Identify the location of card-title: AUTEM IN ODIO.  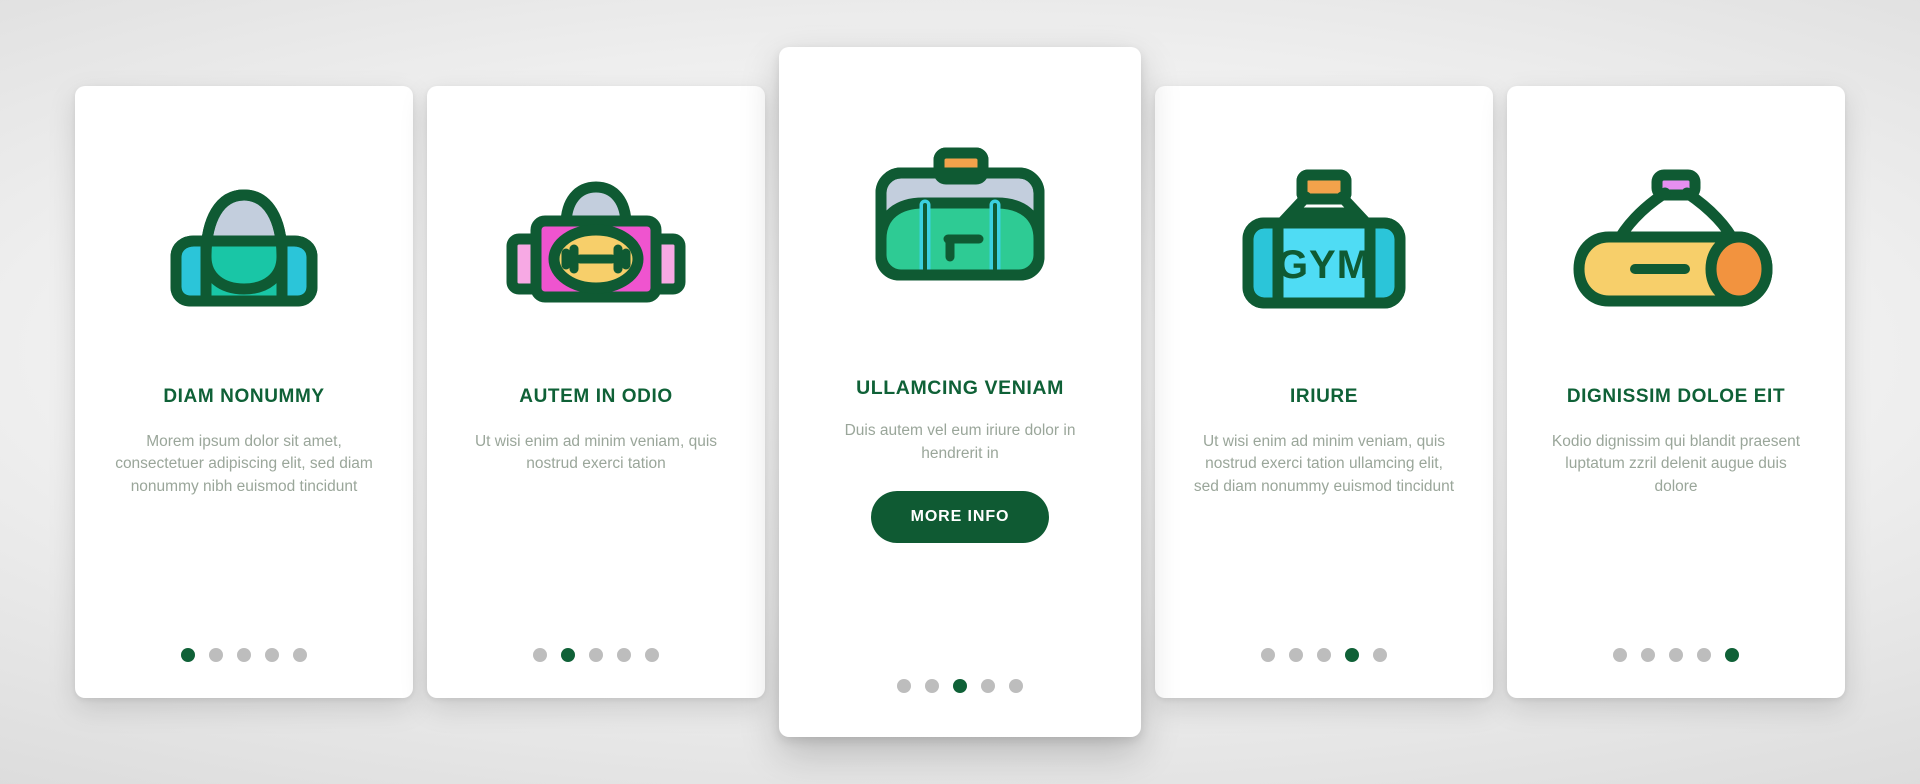
(596, 396).